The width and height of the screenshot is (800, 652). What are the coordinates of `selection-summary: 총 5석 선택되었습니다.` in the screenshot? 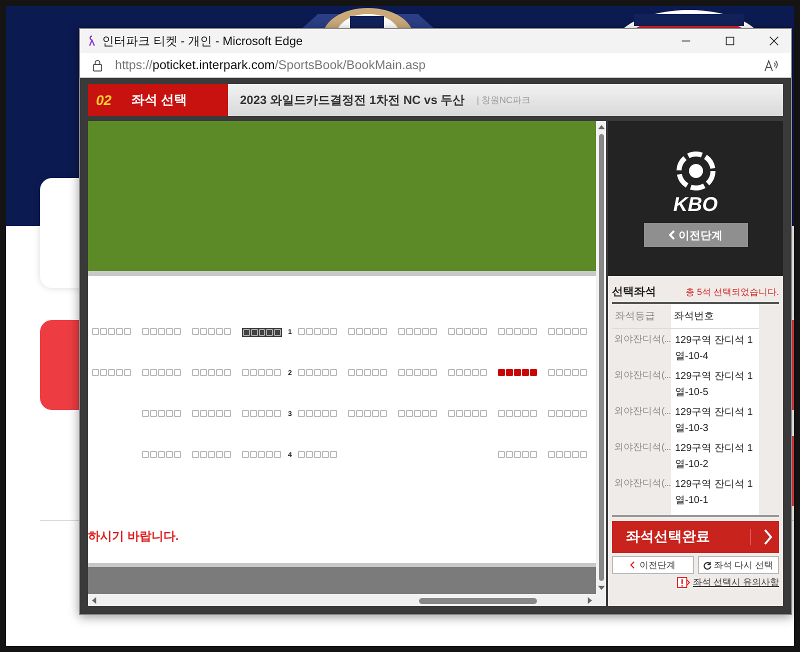 It's located at (732, 292).